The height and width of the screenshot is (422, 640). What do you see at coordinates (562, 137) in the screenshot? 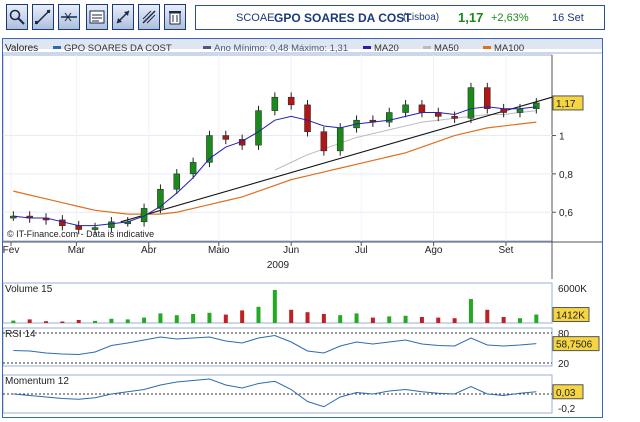
I see `price-tick-label: 1` at bounding box center [562, 137].